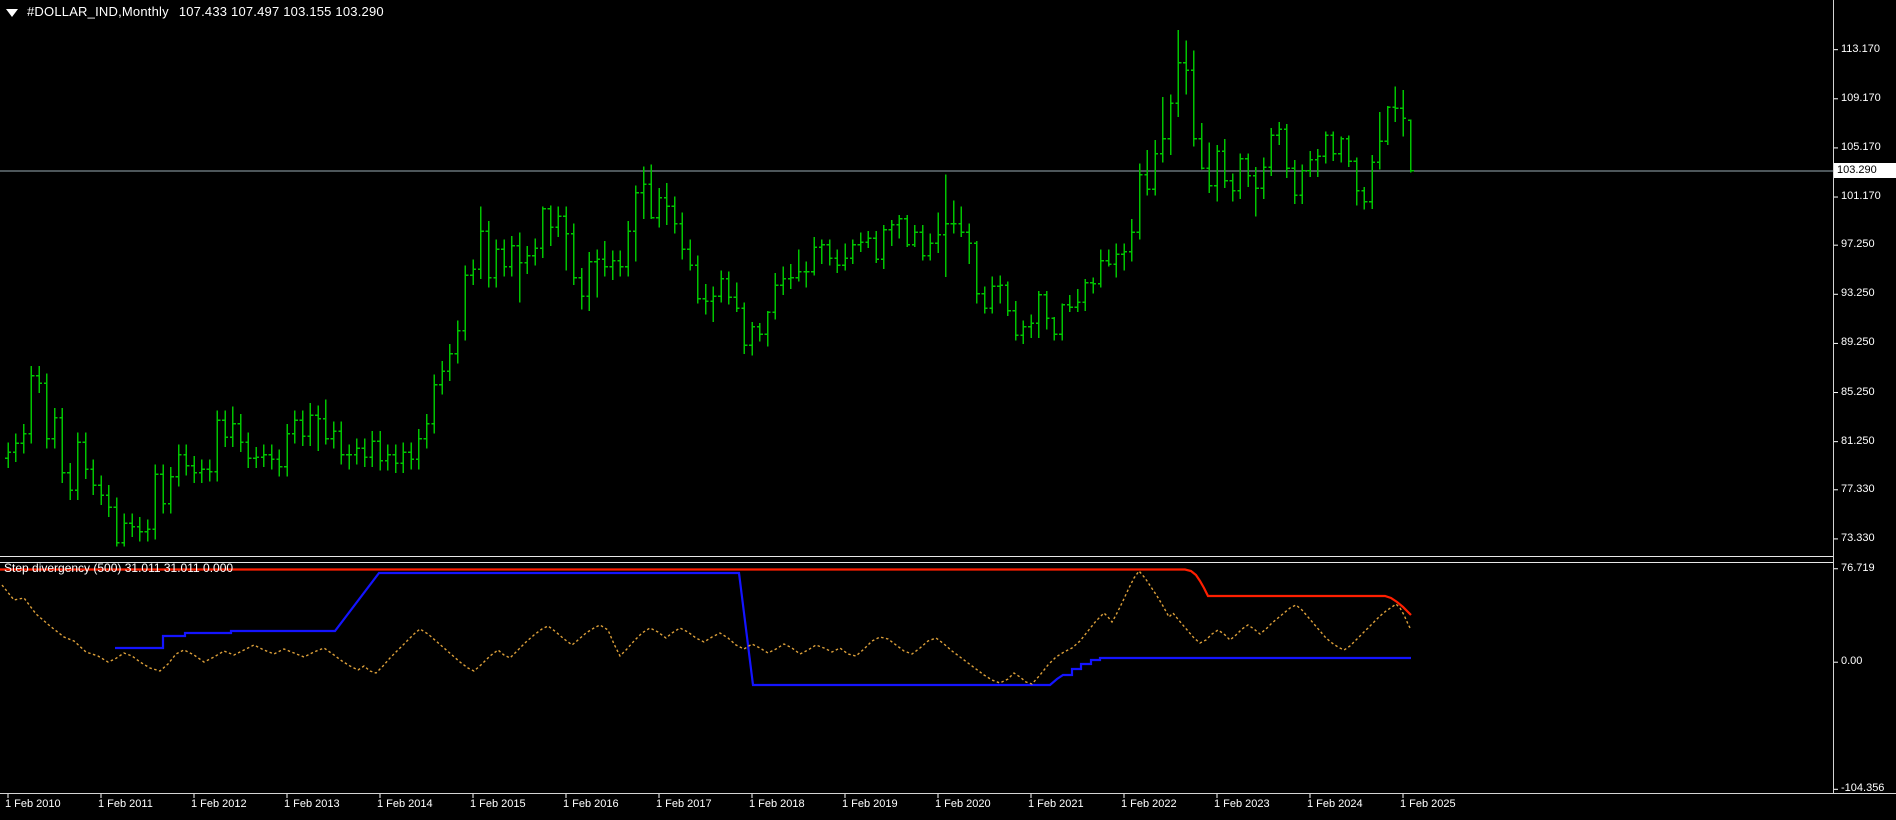 Image resolution: width=1896 pixels, height=820 pixels. I want to click on date-axis-label: 1 Feb 2014, so click(405, 804).